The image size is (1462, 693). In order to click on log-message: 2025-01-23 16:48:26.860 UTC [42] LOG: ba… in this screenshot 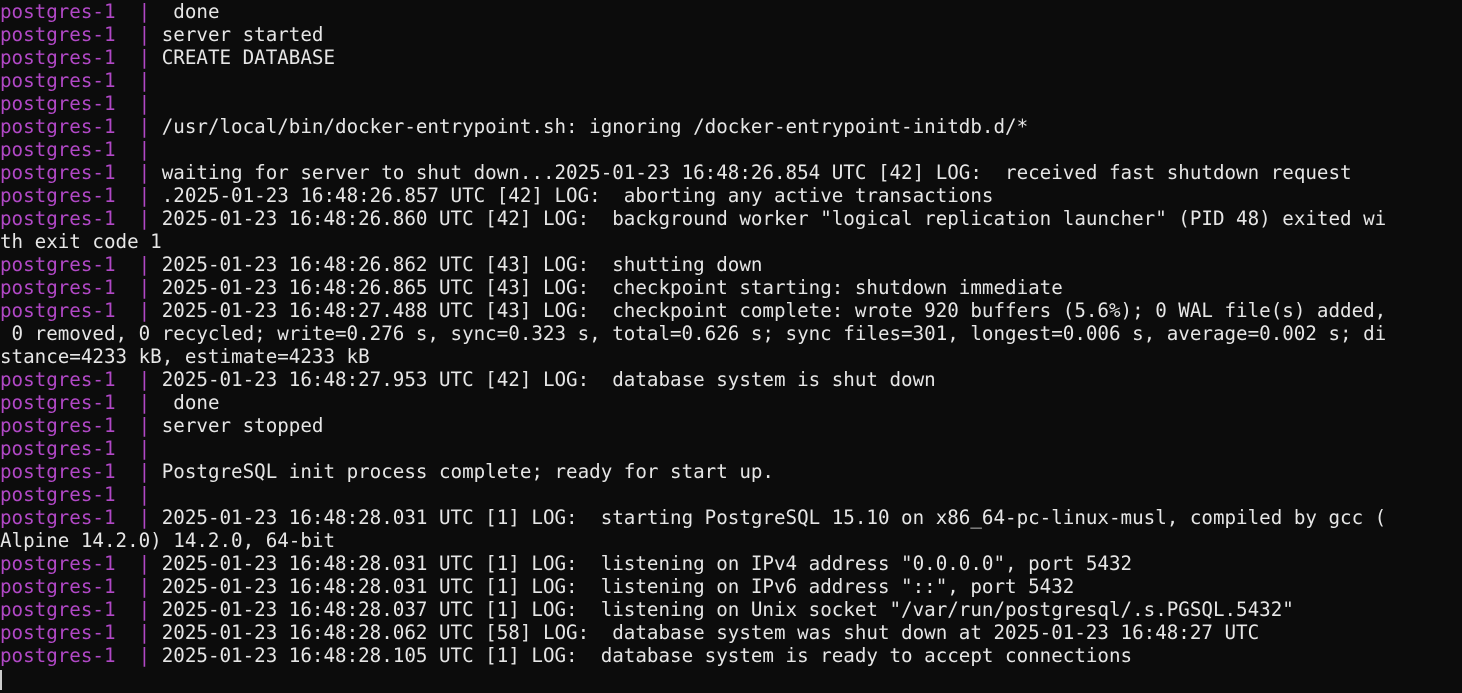, I will do `click(774, 218)`.